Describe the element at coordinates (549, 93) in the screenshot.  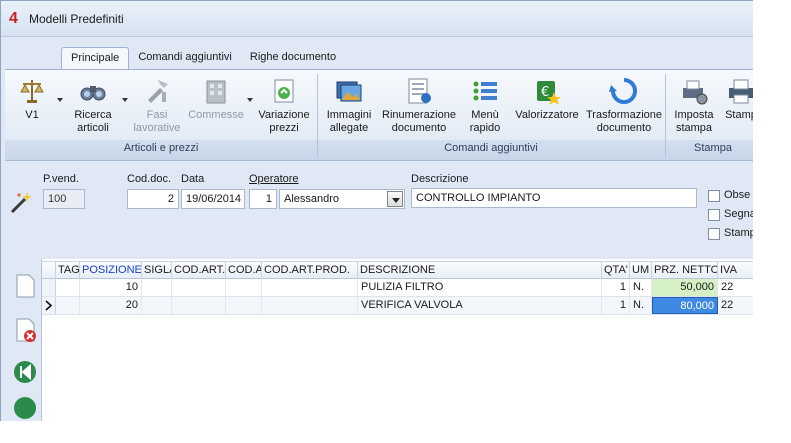
I see `euro-star-icon: €` at that location.